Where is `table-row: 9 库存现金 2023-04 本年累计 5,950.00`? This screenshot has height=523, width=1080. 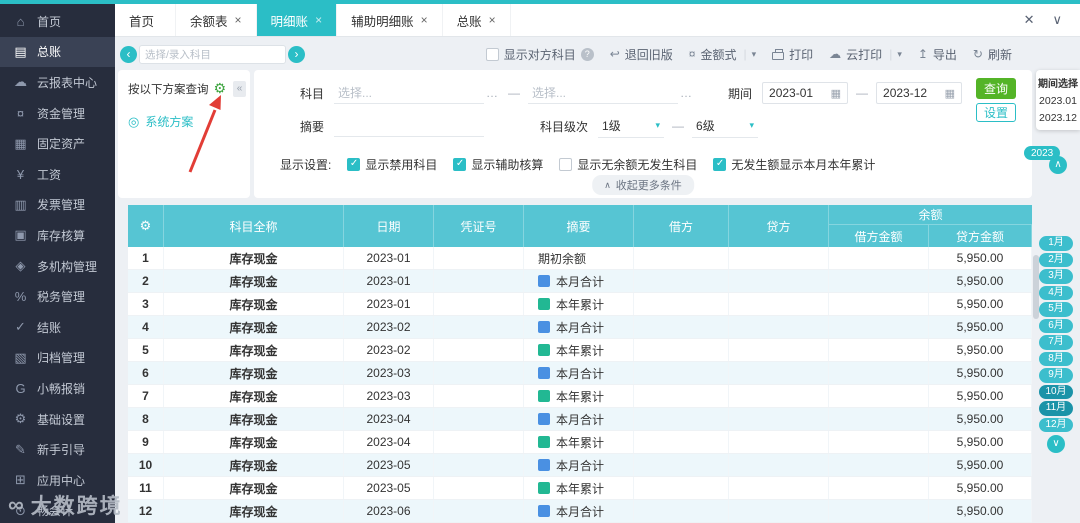
table-row: 9 库存现金 2023-04 本年累计 5,950.00 is located at coordinates (580, 442).